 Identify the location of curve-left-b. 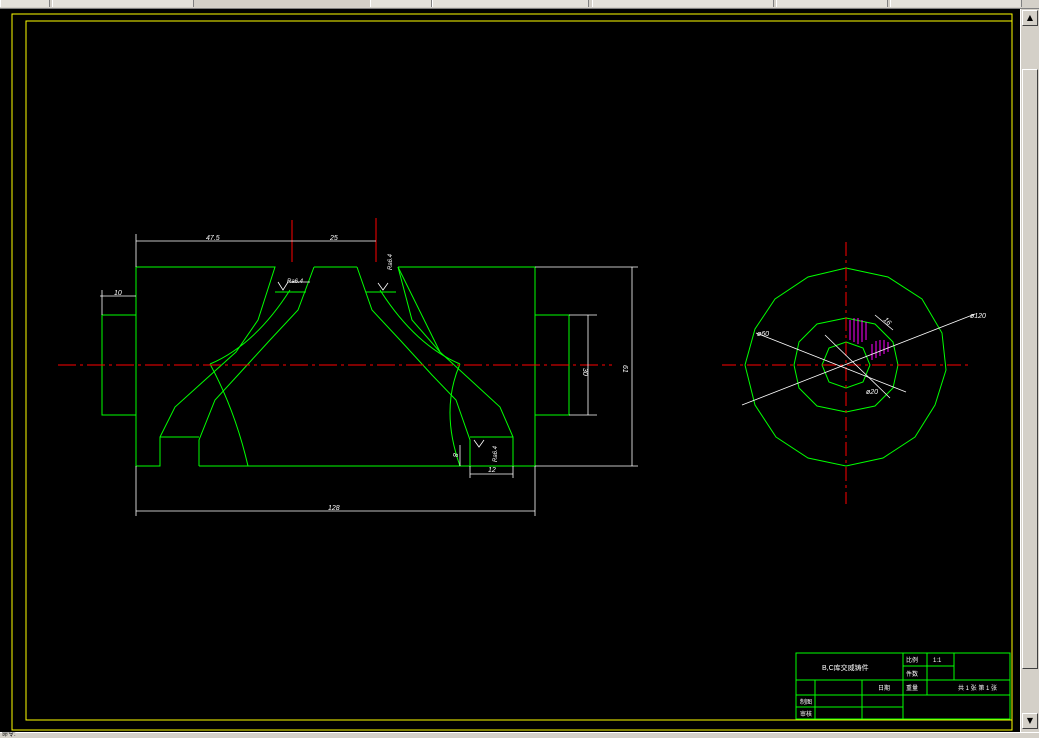
(229, 415).